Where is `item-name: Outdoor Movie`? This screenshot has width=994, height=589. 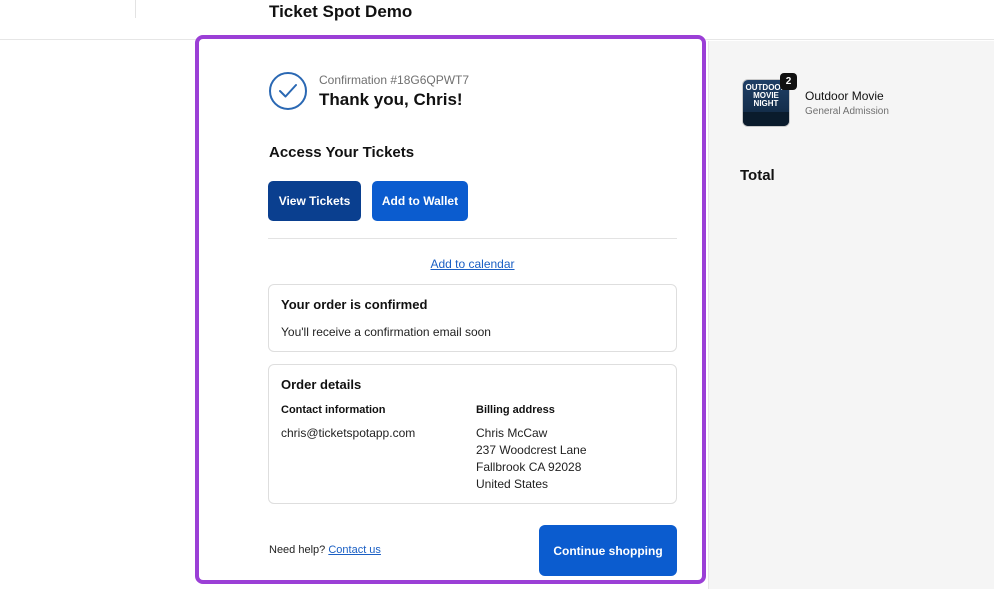
item-name: Outdoor Movie is located at coordinates (844, 96).